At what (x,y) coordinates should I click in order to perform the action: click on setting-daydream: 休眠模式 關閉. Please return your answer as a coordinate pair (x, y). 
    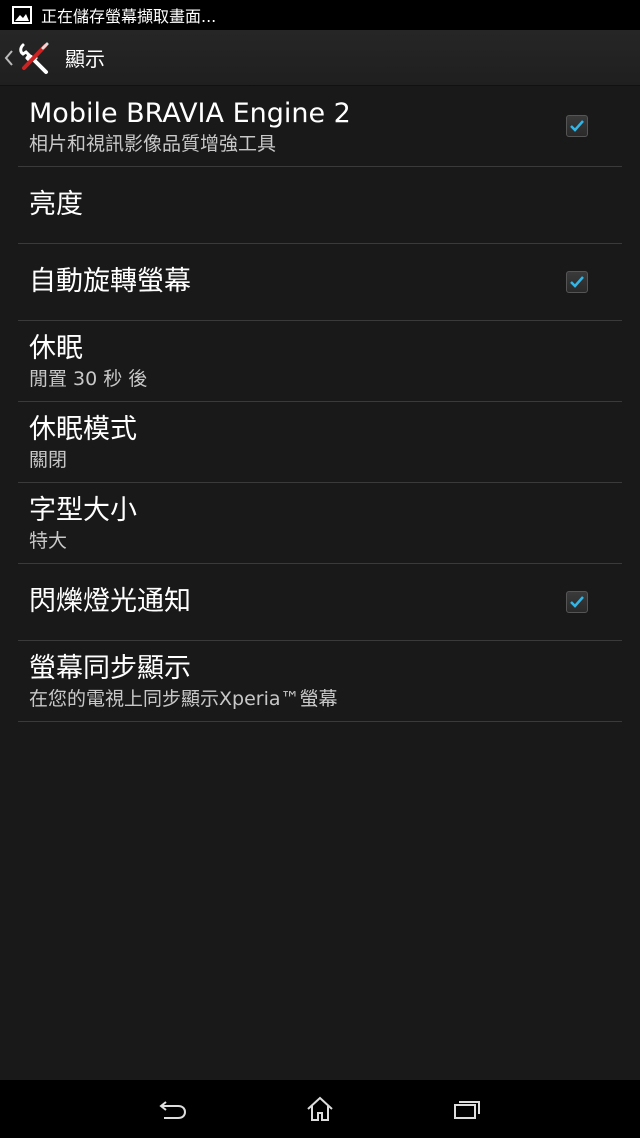
    Looking at the image, I should click on (320, 442).